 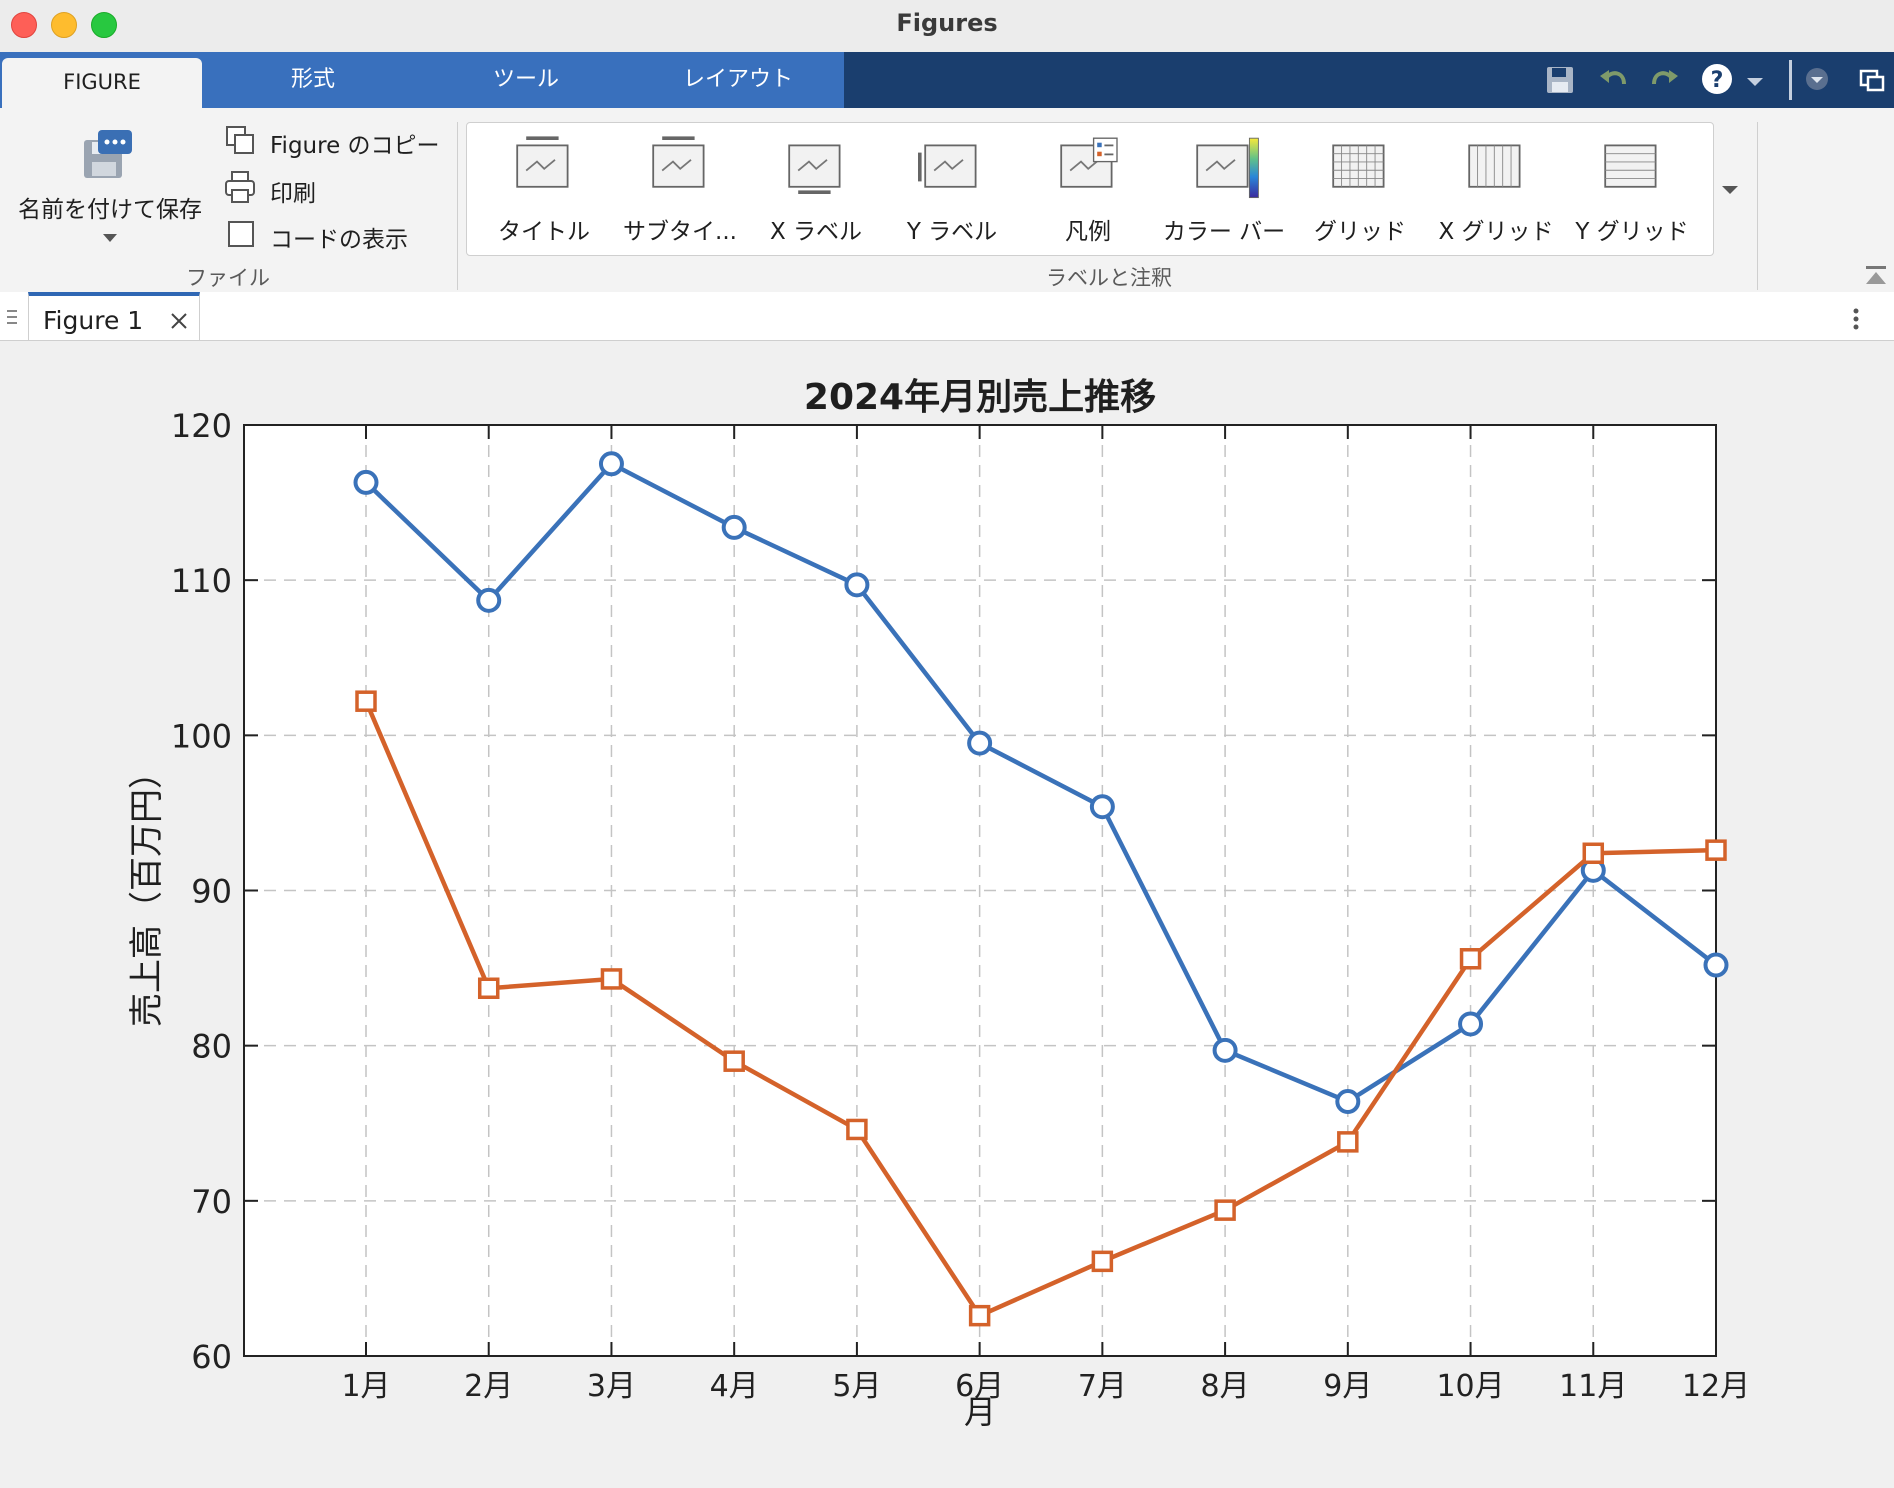 I want to click on y-tick-label: 90, so click(x=211, y=892).